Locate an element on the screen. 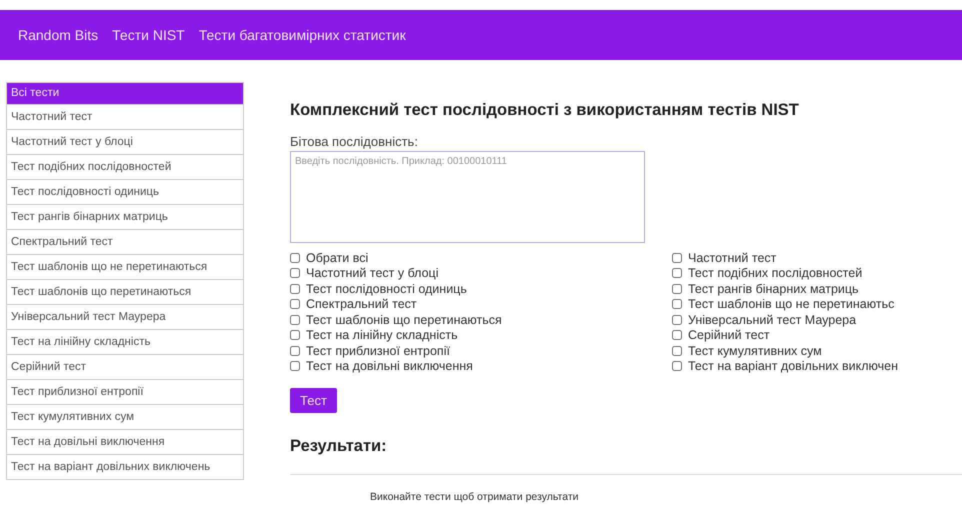 The image size is (962, 522). checkbox-label: Спектральний тест is located at coordinates (361, 304).